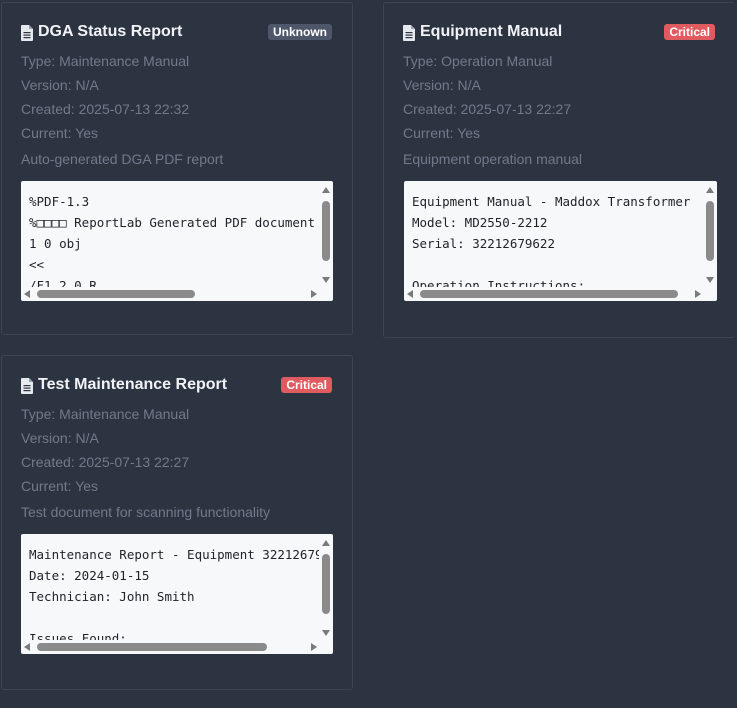  What do you see at coordinates (59, 201) in the screenshot?
I see `preview-line: %PDF-1.3` at bounding box center [59, 201].